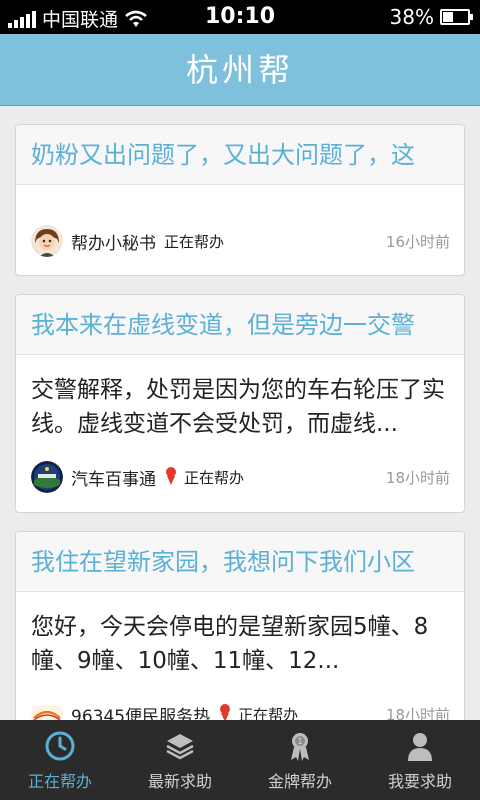 Image resolution: width=480 pixels, height=800 pixels. What do you see at coordinates (419, 781) in the screenshot?
I see `tab-label: 我要求助` at bounding box center [419, 781].